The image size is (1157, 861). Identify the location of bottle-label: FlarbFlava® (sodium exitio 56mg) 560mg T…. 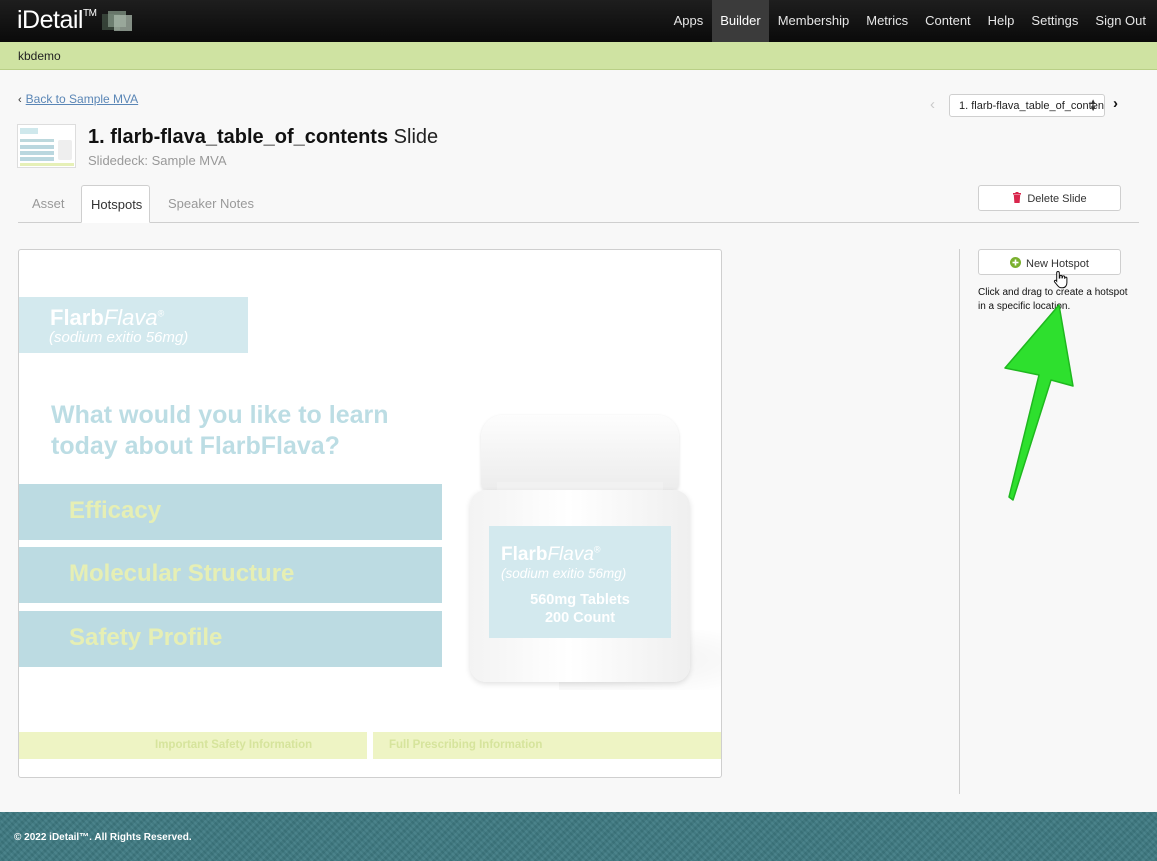
(580, 582).